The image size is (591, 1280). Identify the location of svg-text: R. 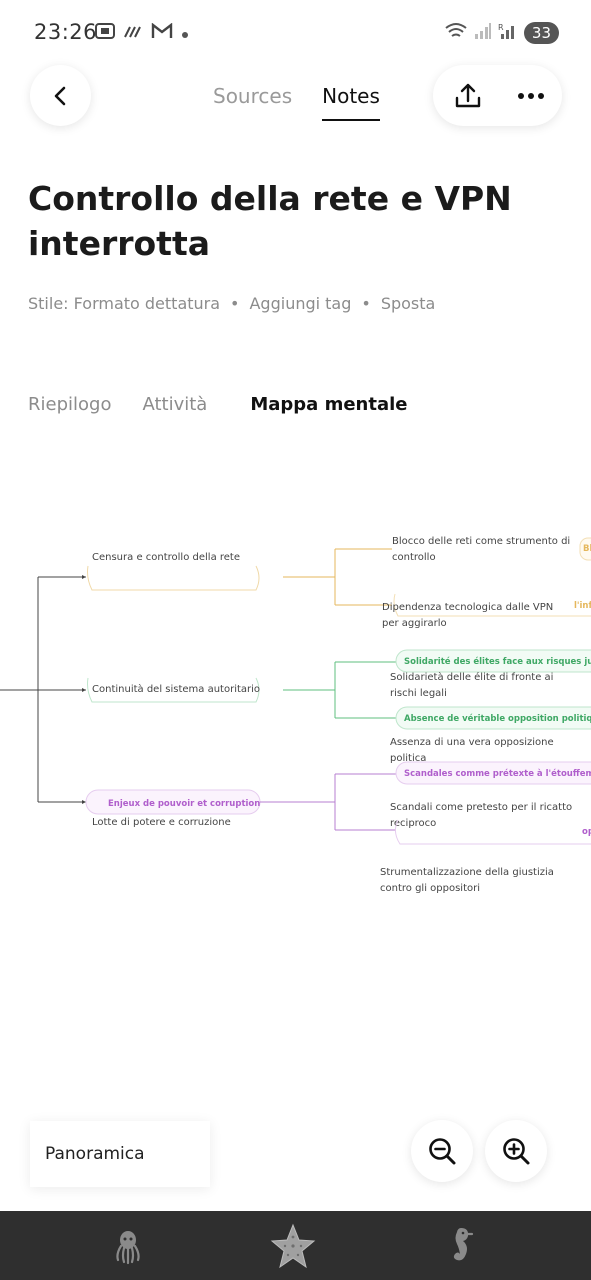
(501, 27).